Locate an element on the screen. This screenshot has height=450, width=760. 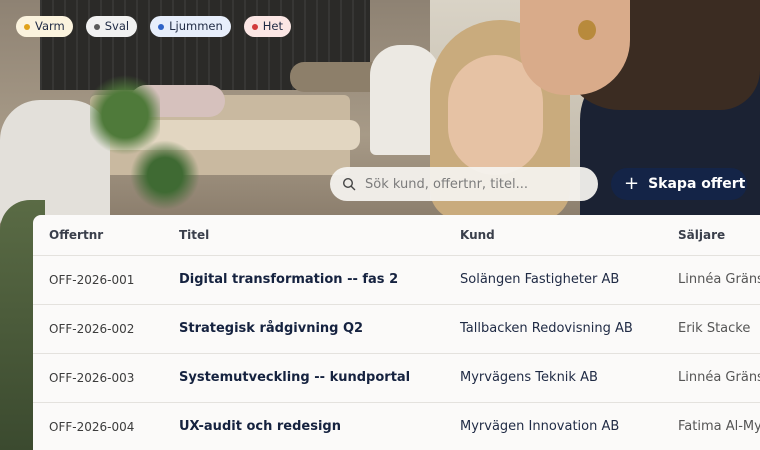
tag-varm: Varm is located at coordinates (44, 26).